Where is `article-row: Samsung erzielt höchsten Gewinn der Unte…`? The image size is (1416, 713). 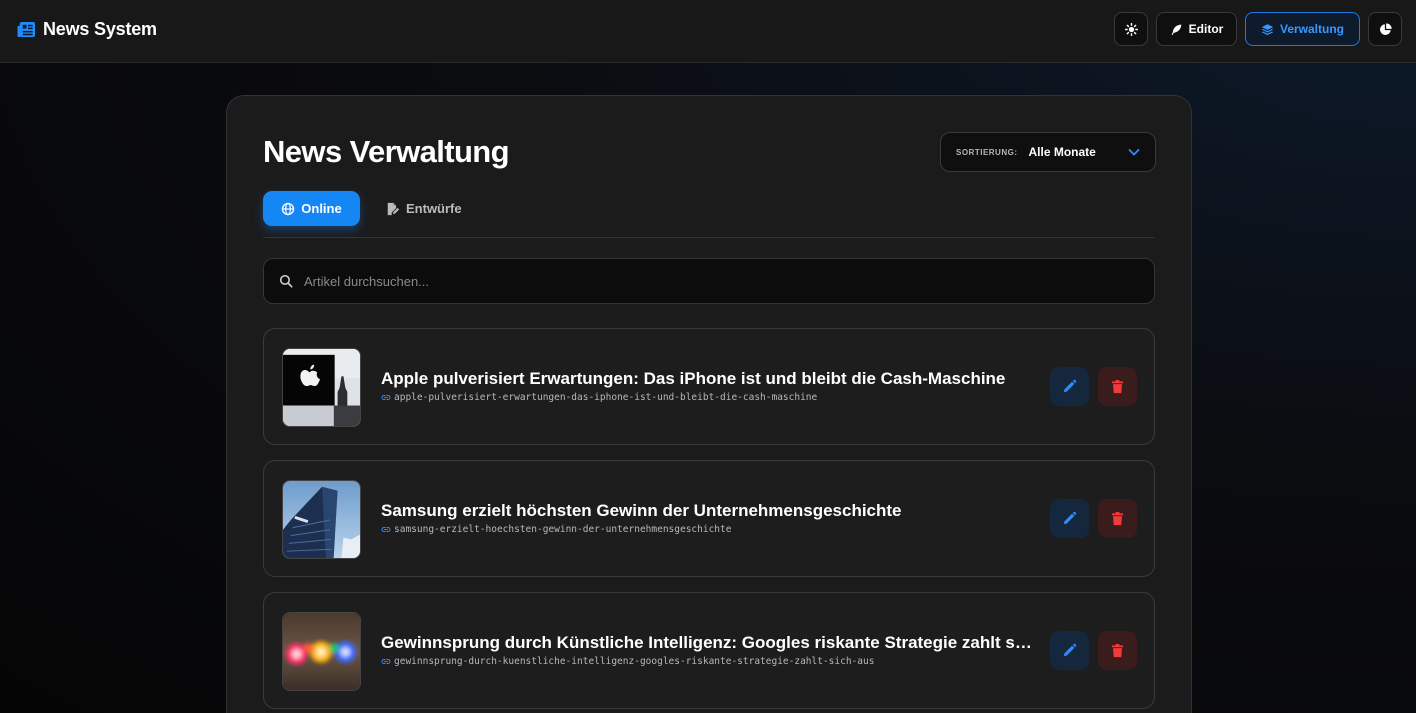 article-row: Samsung erzielt höchsten Gewinn der Unte… is located at coordinates (709, 518).